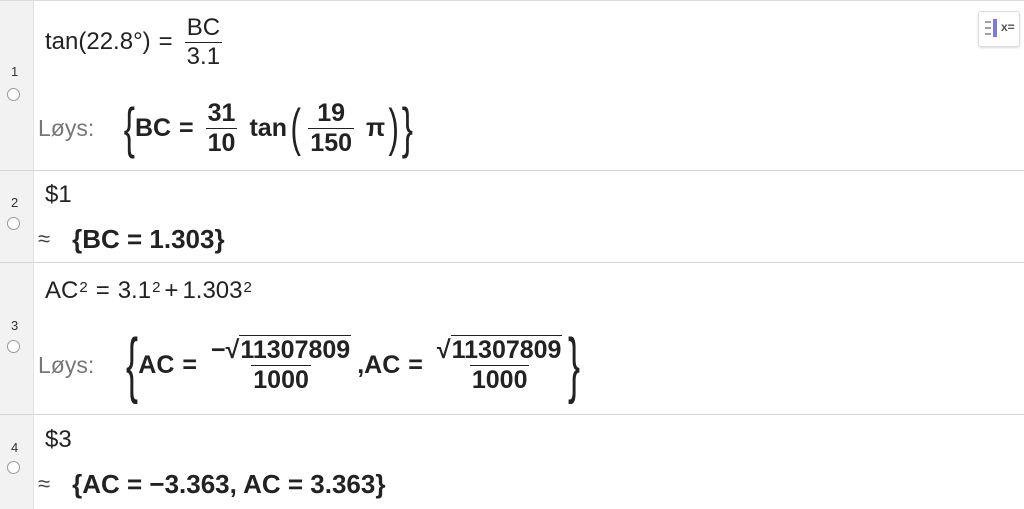 This screenshot has height=509, width=1024. What do you see at coordinates (189, 364) in the screenshot?
I see `output-eq-1: =` at bounding box center [189, 364].